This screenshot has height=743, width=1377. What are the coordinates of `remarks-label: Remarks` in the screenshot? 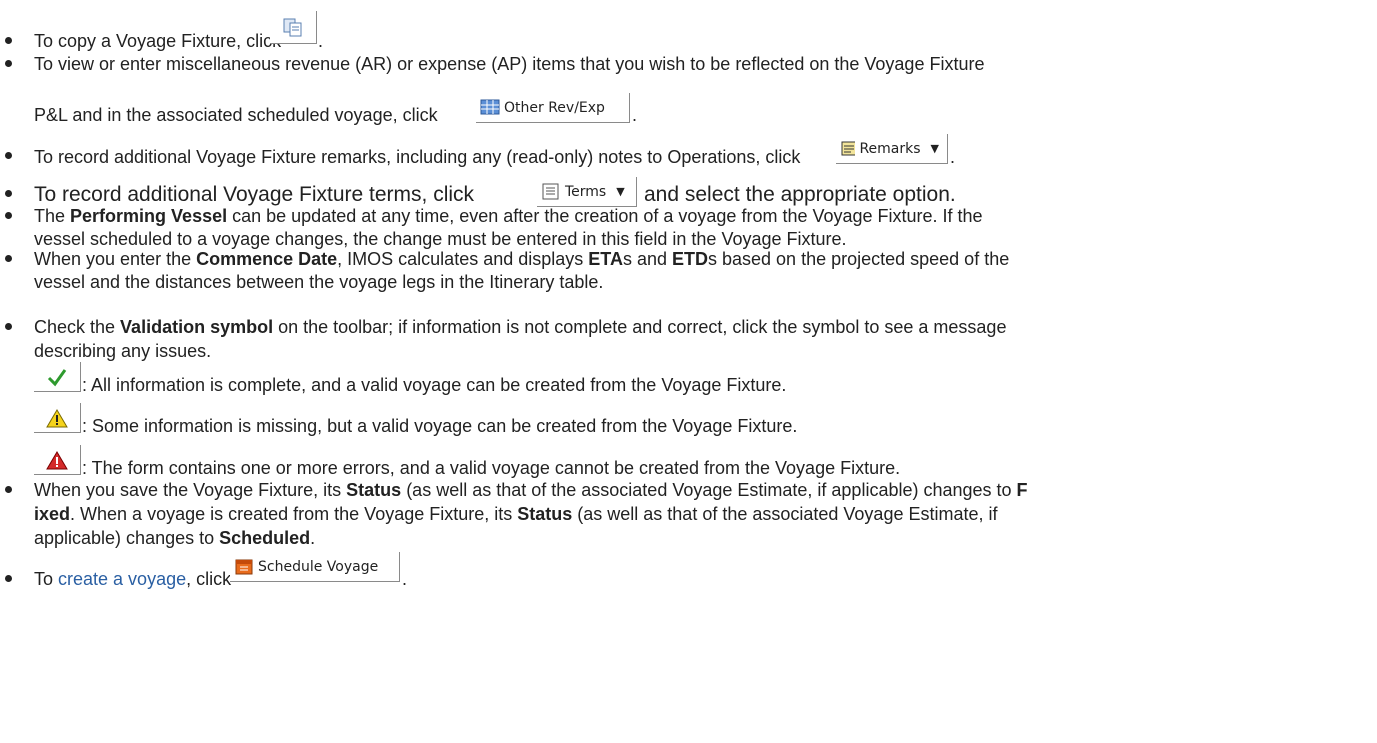 It's located at (890, 148).